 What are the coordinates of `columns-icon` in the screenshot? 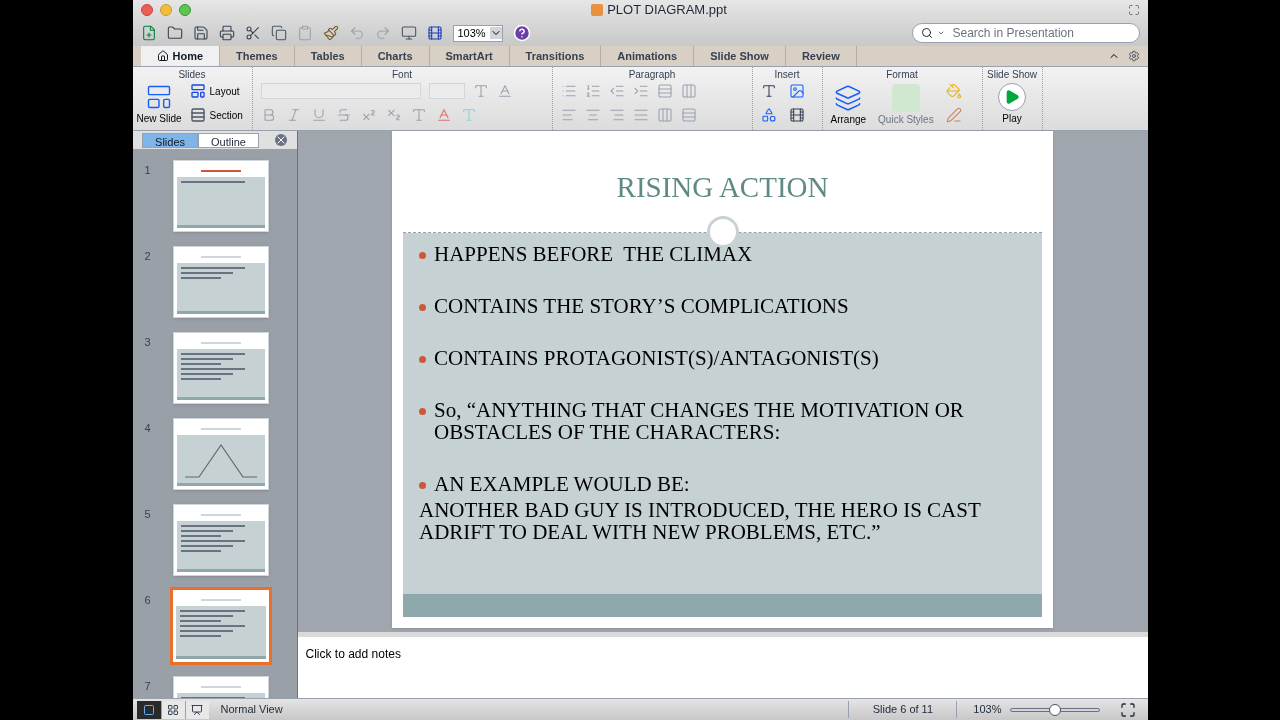 It's located at (688, 91).